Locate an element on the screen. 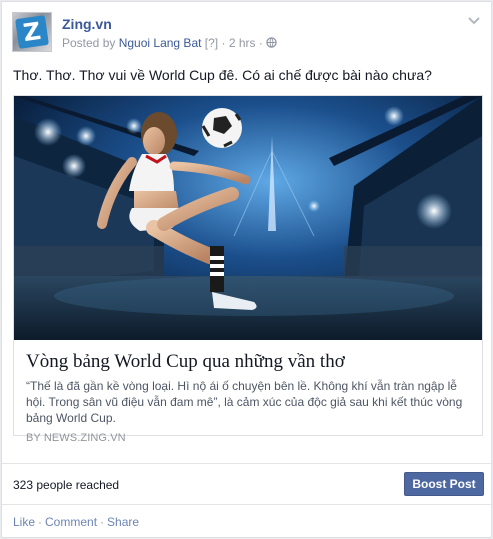  page-name-link: Zing.vn is located at coordinates (87, 24).